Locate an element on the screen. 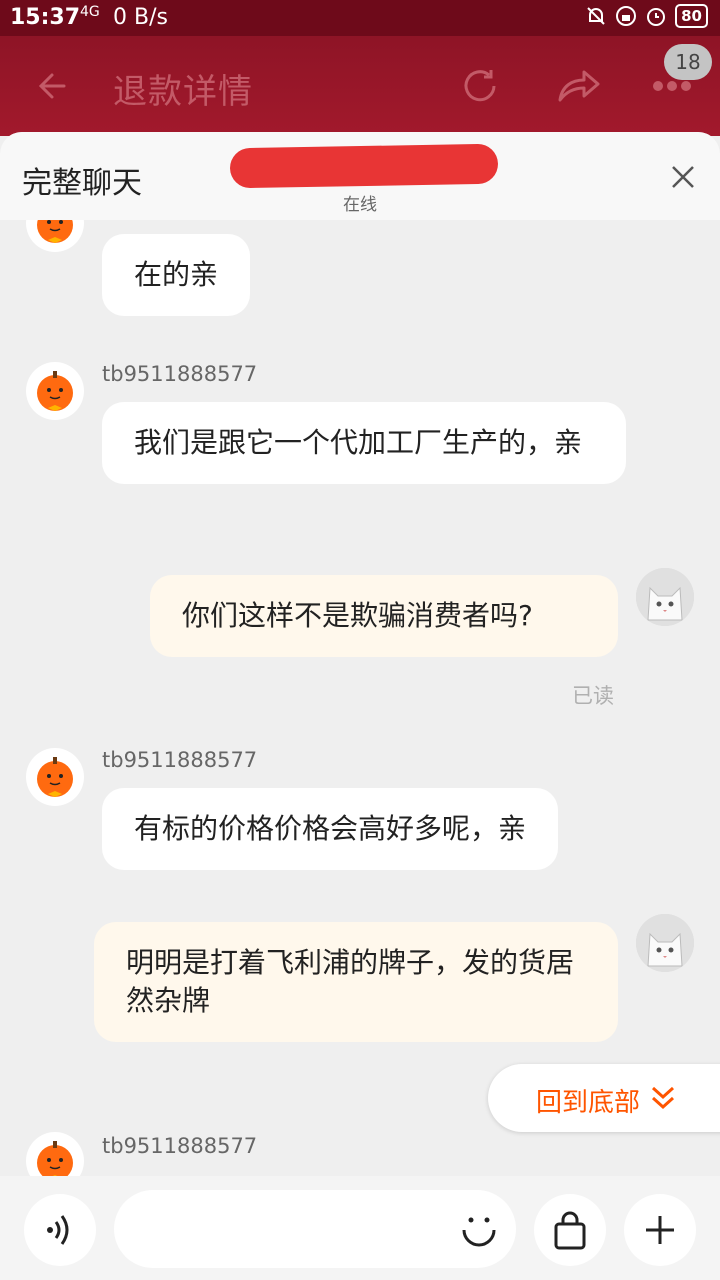  voice-button is located at coordinates (60, 1230).